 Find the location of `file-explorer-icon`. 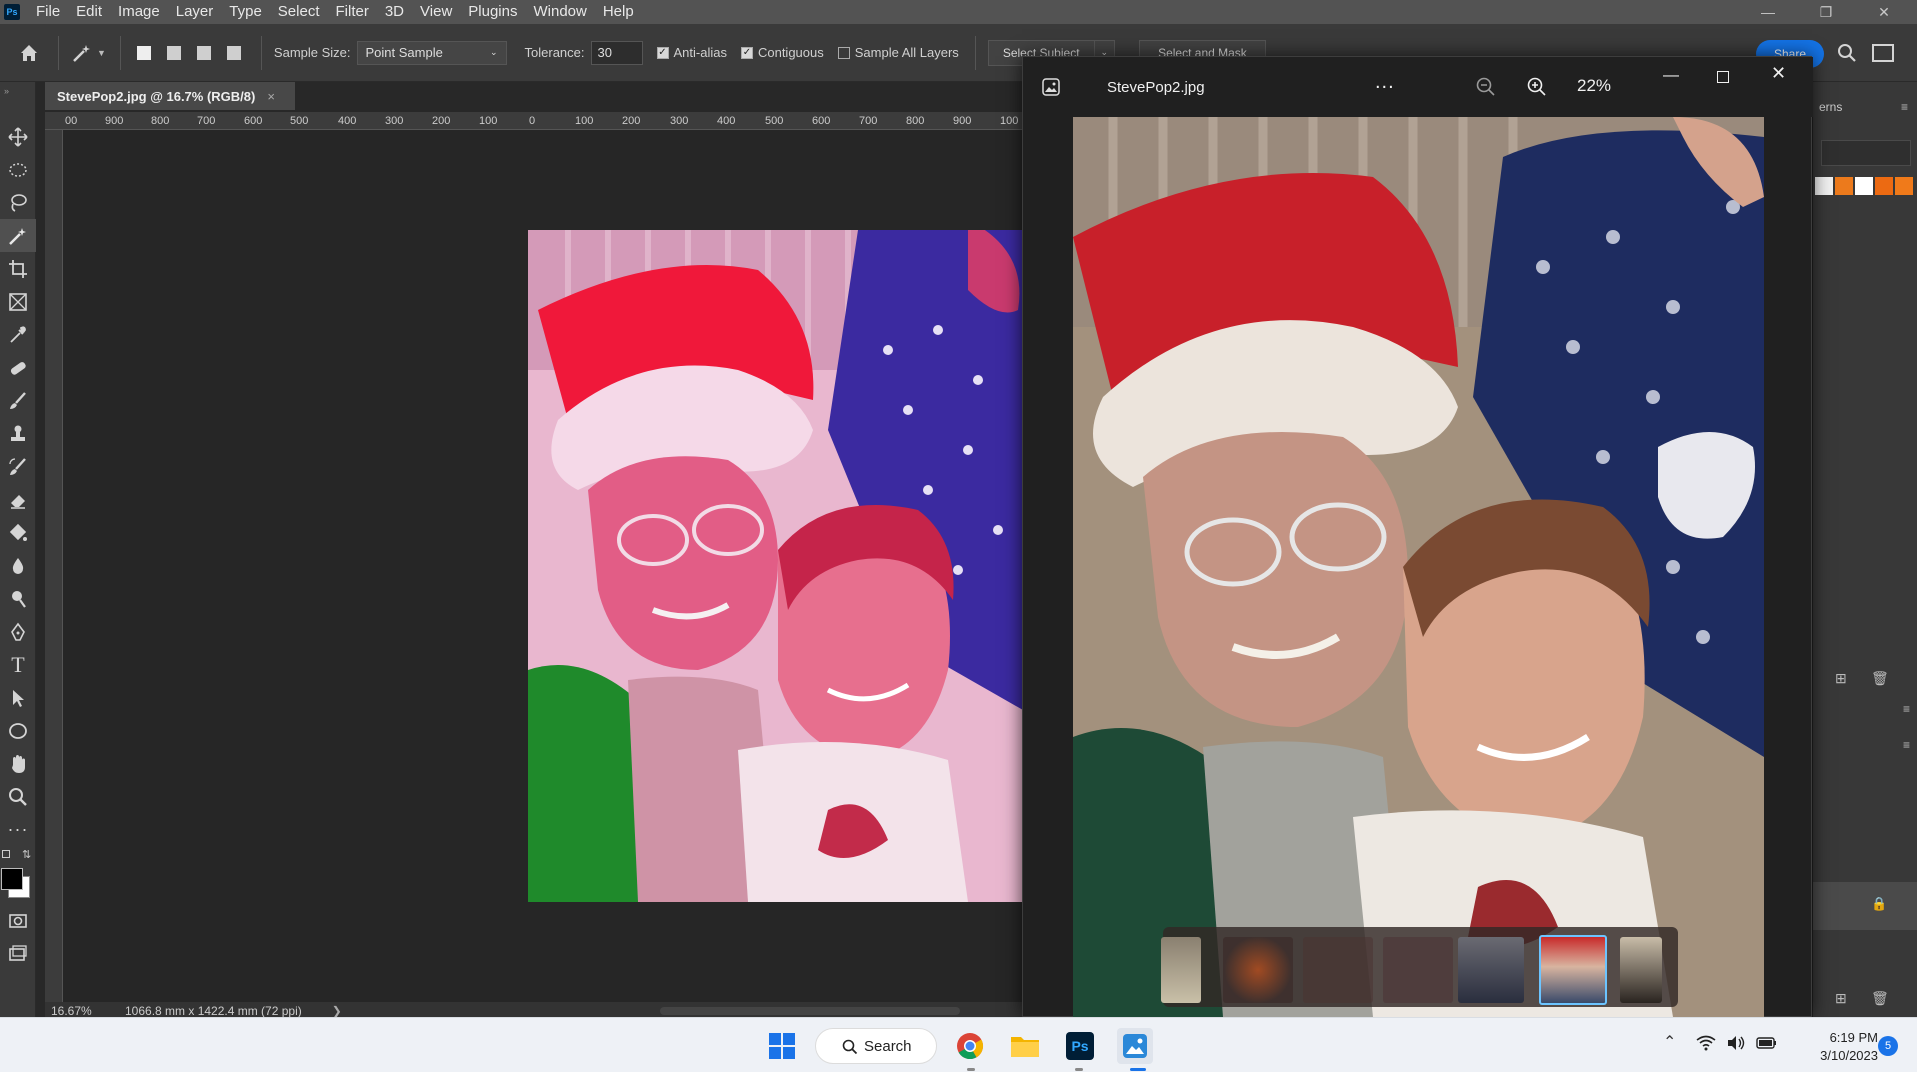

file-explorer-icon is located at coordinates (1025, 1046).